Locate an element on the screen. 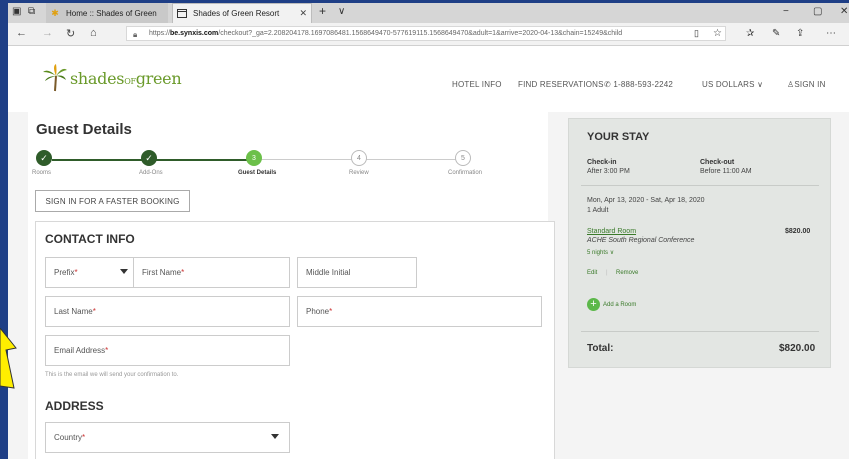 Image resolution: width=849 pixels, height=459 pixels. add-room-button: + Add a Room is located at coordinates (611, 304).